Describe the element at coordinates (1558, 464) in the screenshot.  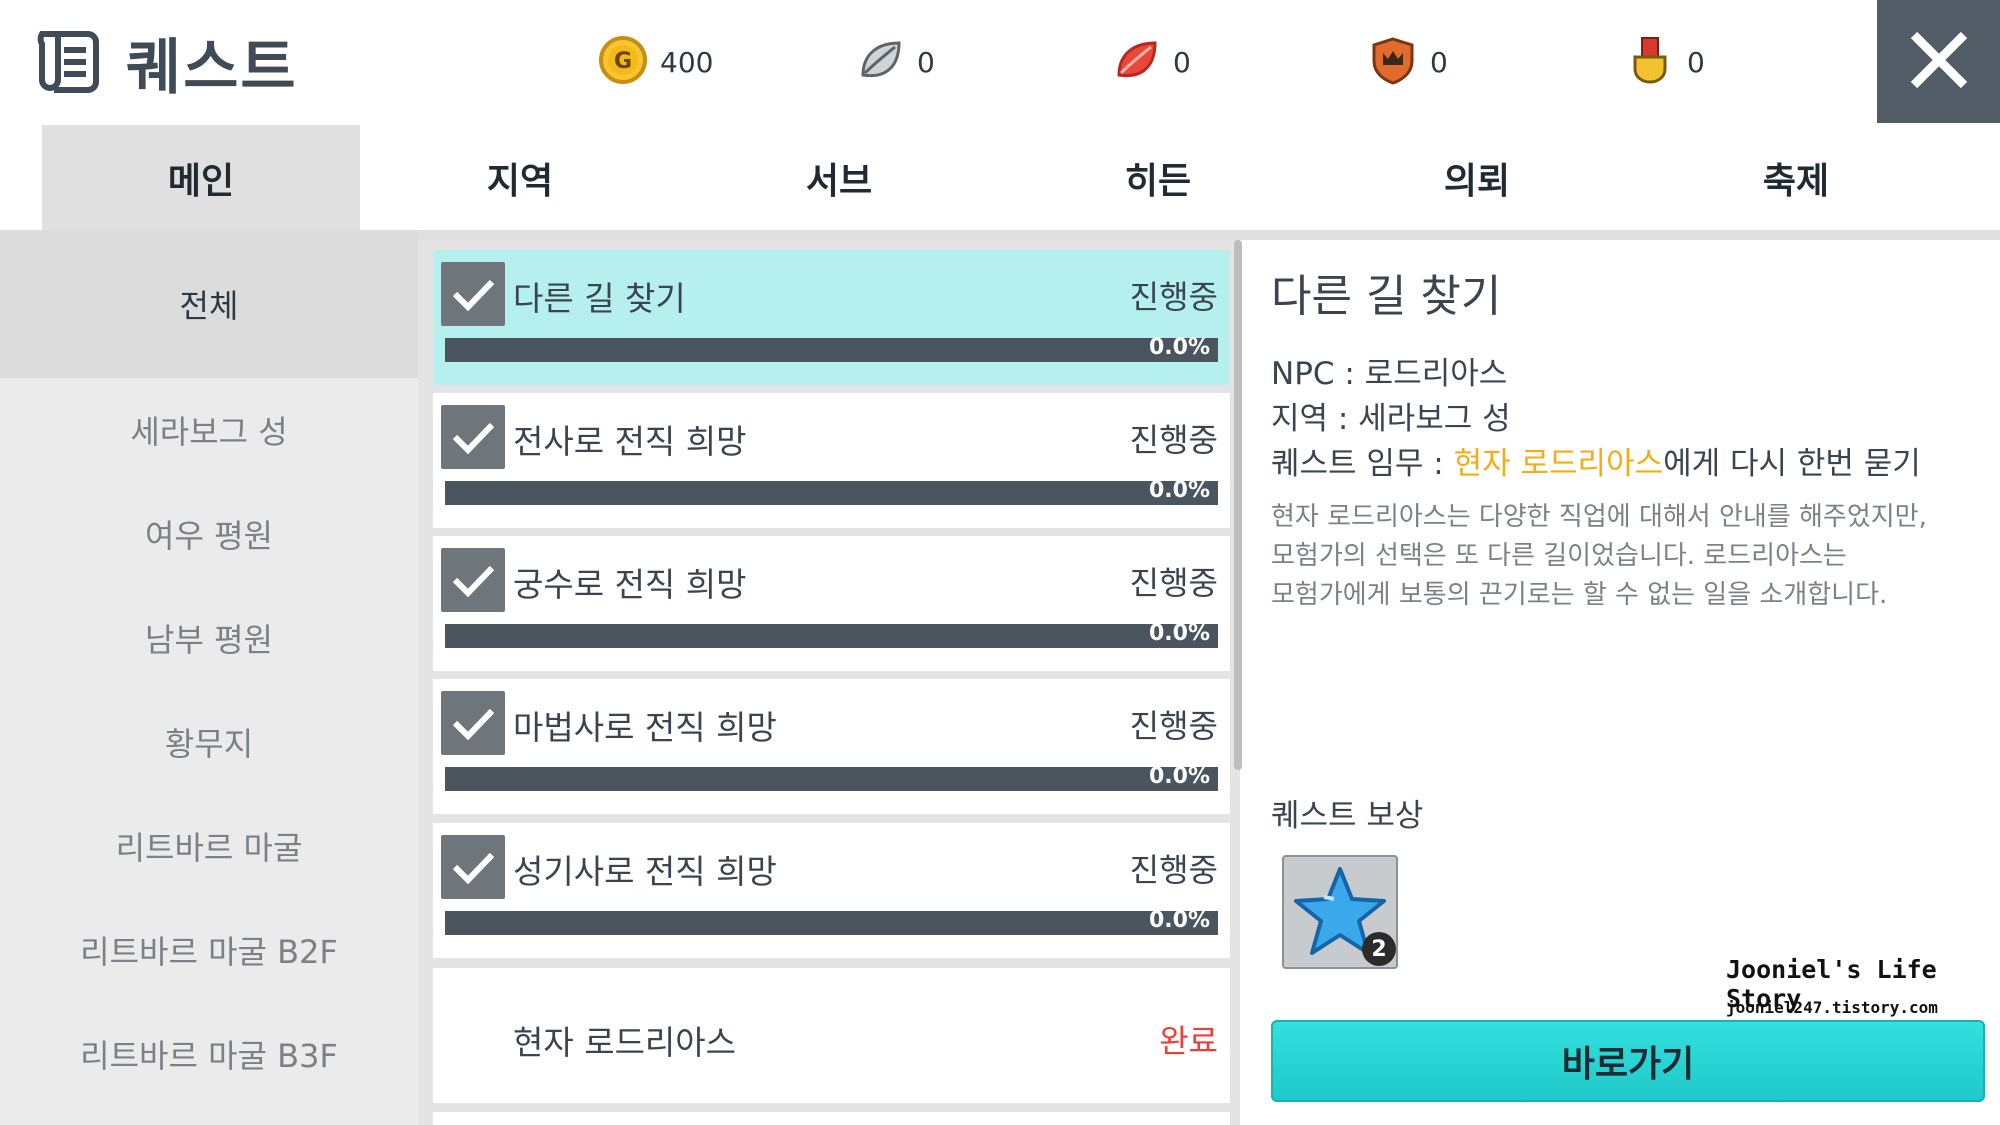
I see `detail-task-npc-highlight: 현자 로드리아스` at that location.